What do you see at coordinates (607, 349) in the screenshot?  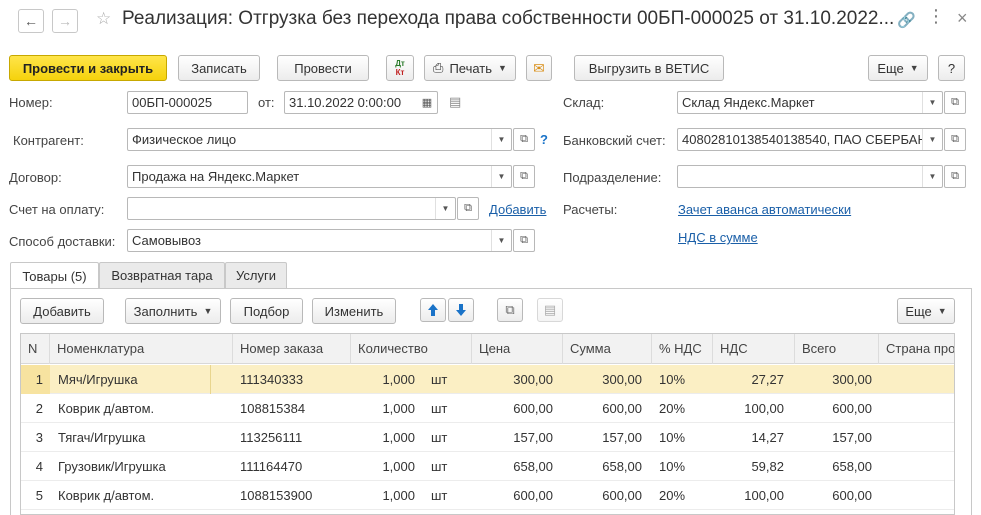 I see `column-header-sum: Сумма` at bounding box center [607, 349].